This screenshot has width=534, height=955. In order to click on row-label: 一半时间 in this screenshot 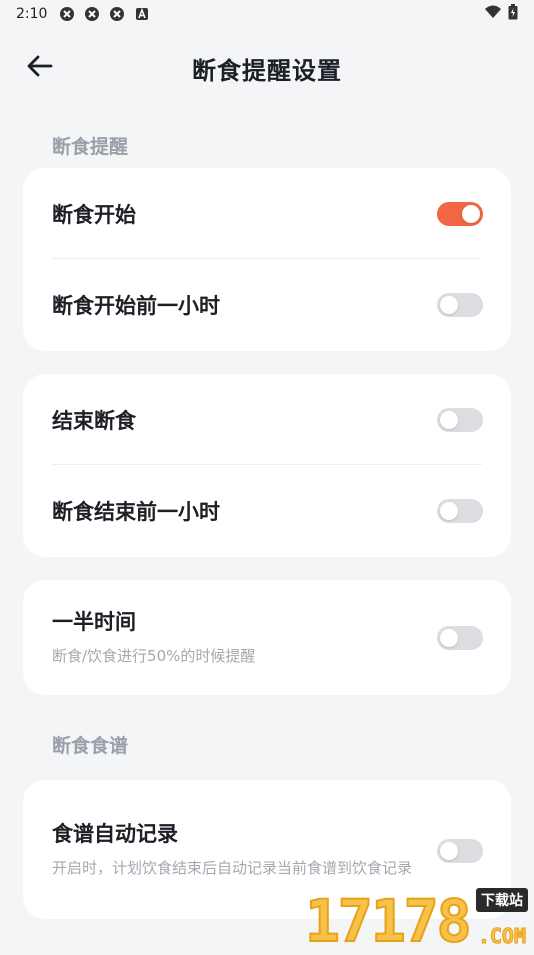, I will do `click(232, 621)`.